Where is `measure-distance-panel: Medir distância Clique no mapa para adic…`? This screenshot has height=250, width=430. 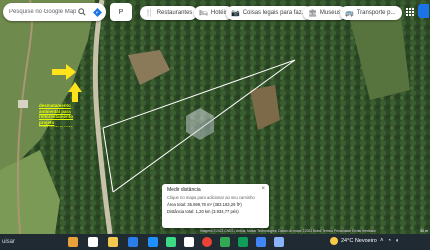
measure-distance-panel: Medir distância Clique no mapa para adic… is located at coordinates (215, 206).